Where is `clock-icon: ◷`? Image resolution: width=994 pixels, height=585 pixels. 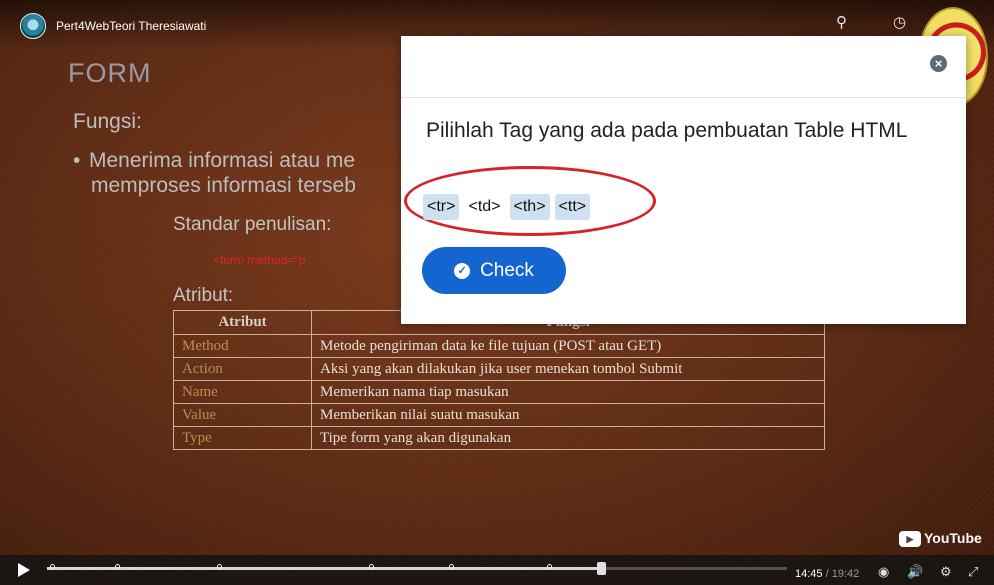 clock-icon: ◷ is located at coordinates (899, 22).